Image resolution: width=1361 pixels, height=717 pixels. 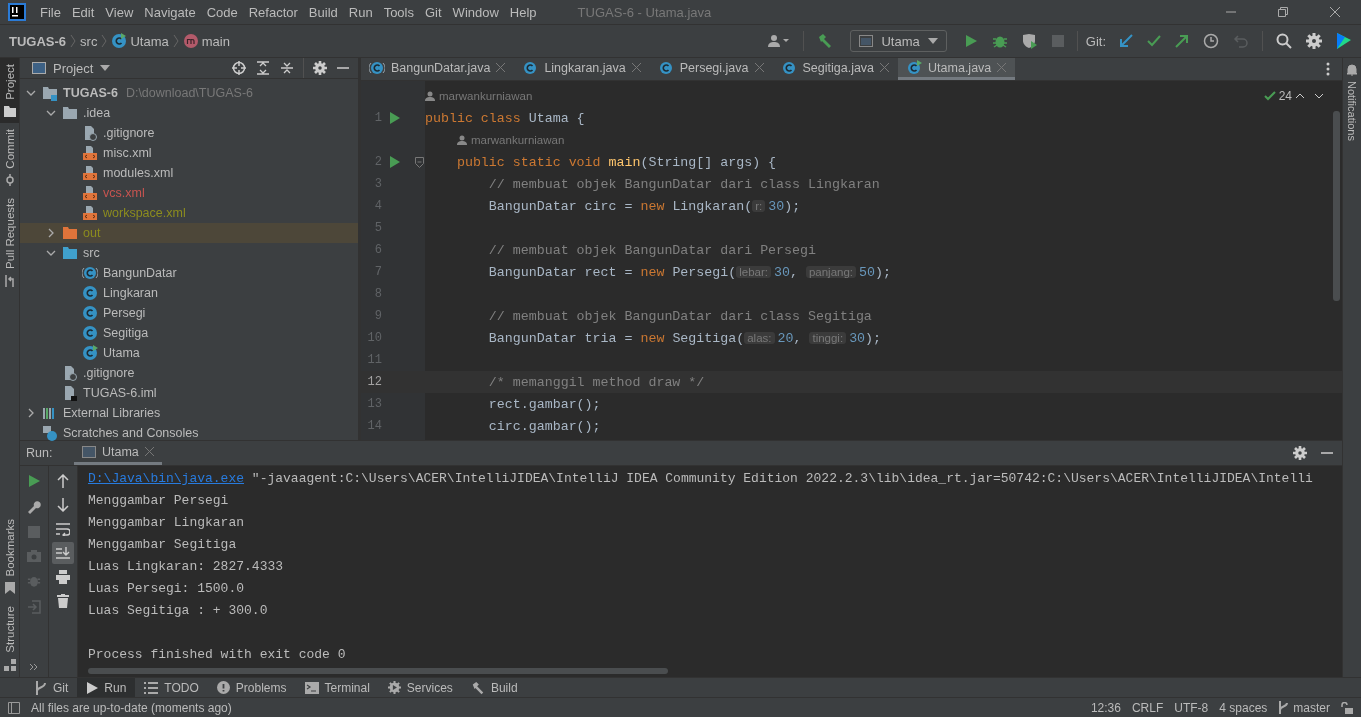 I want to click on clock-icon, so click(x=1211, y=41).